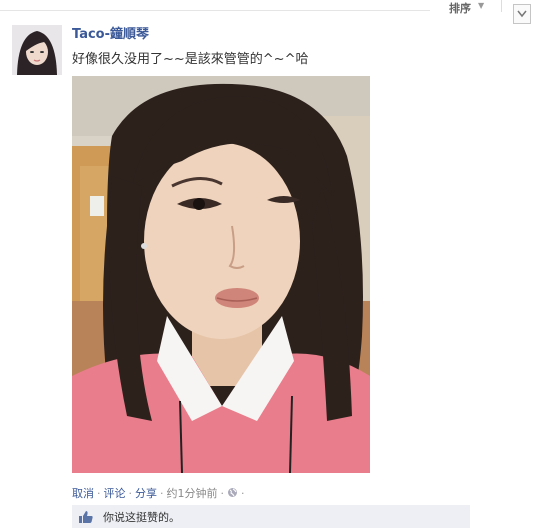 The width and height of the screenshot is (536, 528). What do you see at coordinates (522, 14) in the screenshot?
I see `chevron-down-icon` at bounding box center [522, 14].